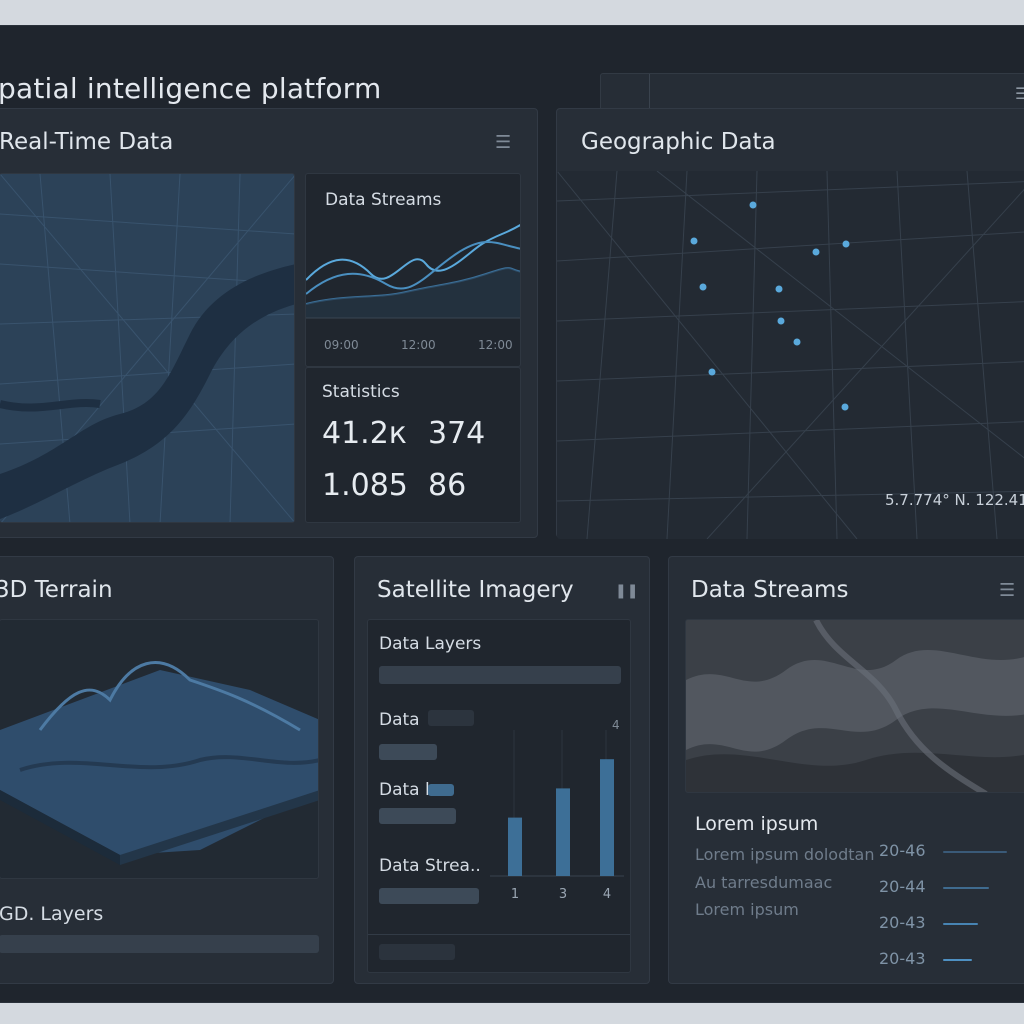 The image size is (1024, 1024). What do you see at coordinates (399, 720) in the screenshot?
I see `layer-item-0: Data` at bounding box center [399, 720].